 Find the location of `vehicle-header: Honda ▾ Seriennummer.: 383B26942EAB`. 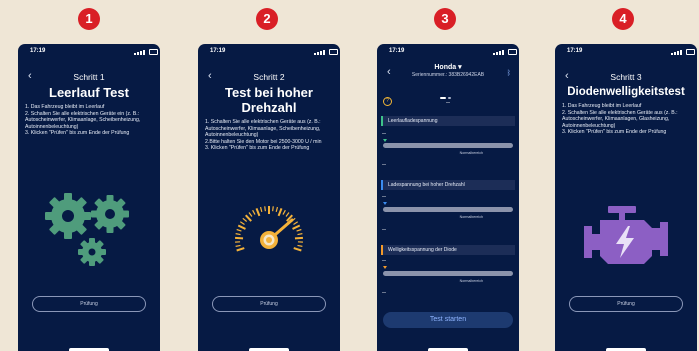

vehicle-header: Honda ▾ Seriennummer.: 383B26942EAB is located at coordinates (448, 70).